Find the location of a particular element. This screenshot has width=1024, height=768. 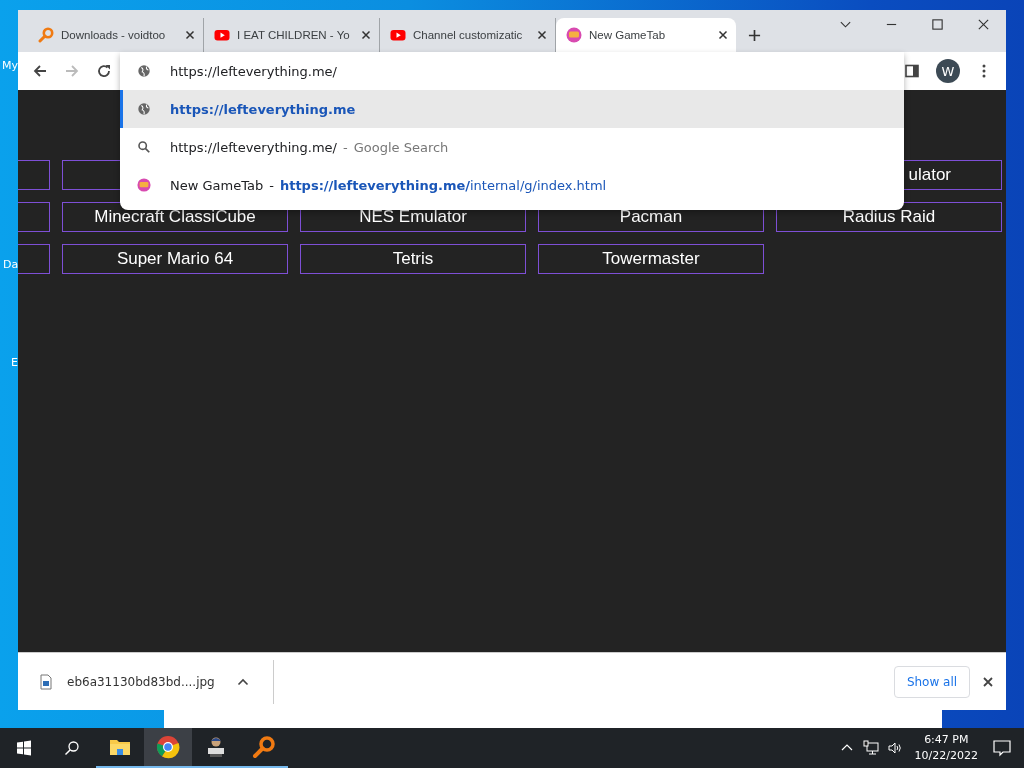

back-icon is located at coordinates (40, 71).